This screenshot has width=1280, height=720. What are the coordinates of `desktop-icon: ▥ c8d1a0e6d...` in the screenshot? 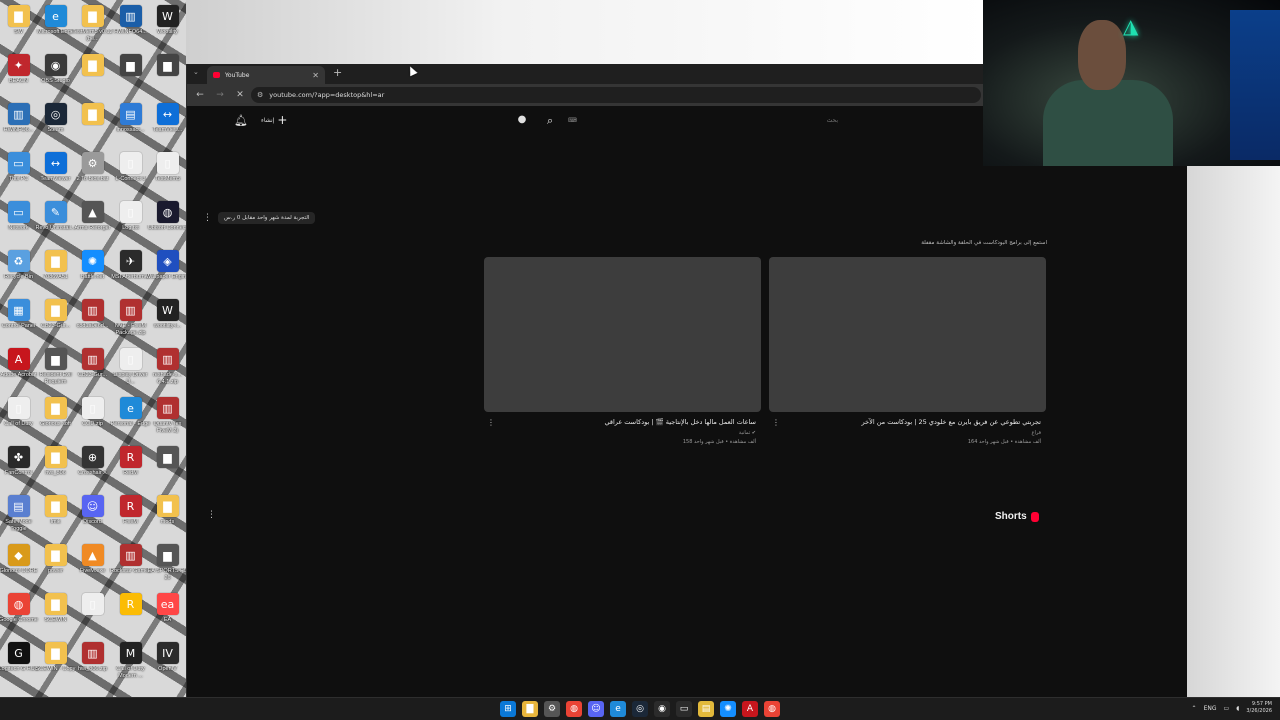 It's located at (92, 320).